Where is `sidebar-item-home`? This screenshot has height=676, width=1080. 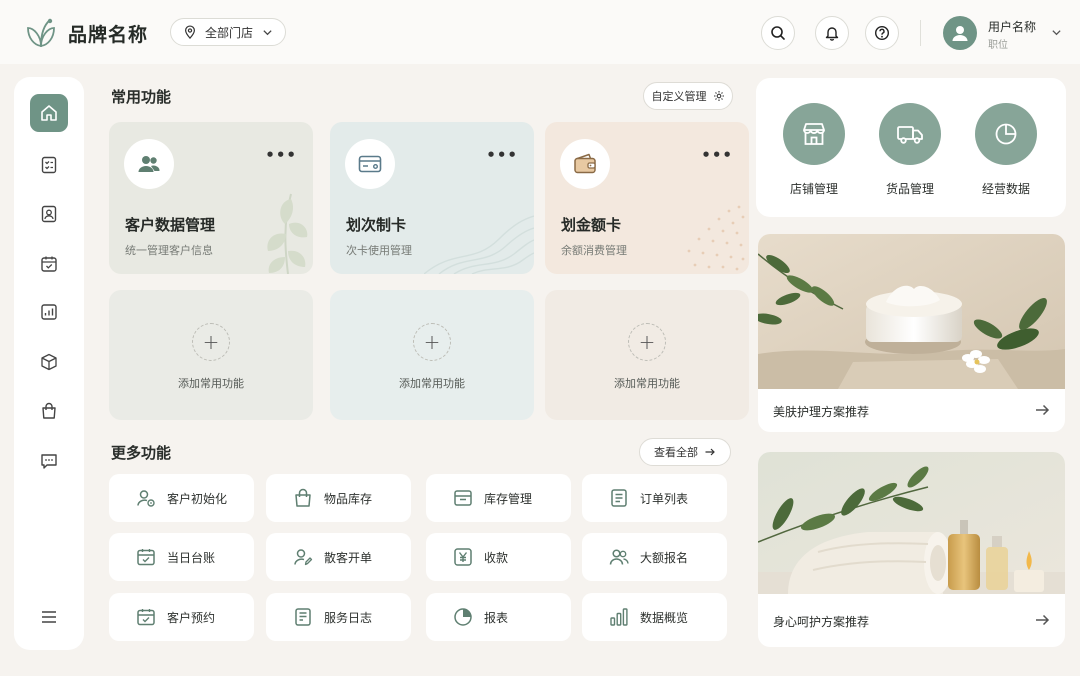 sidebar-item-home is located at coordinates (49, 113).